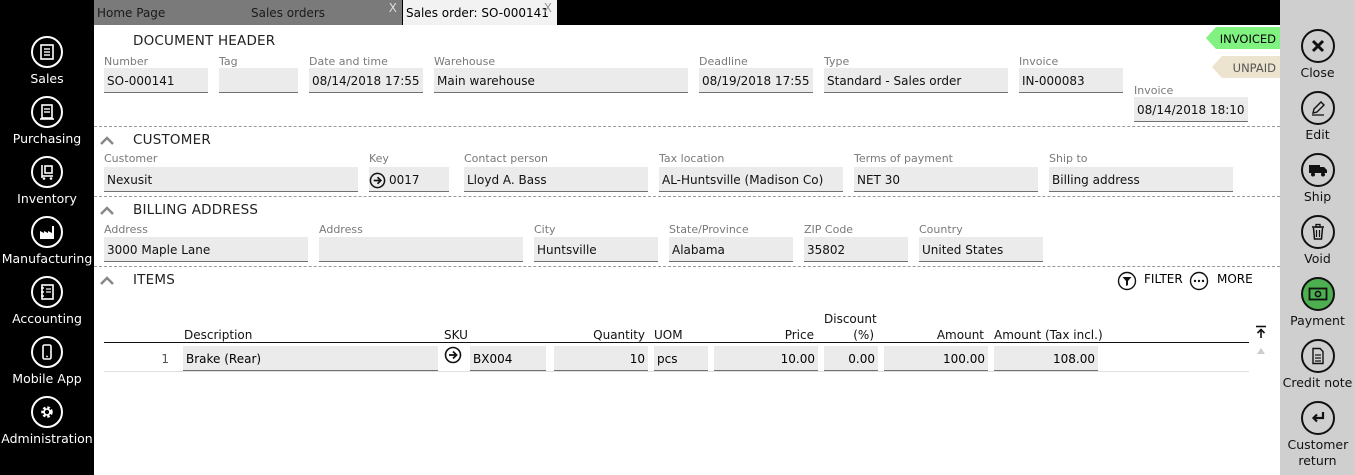  I want to click on terms-of-payment-label: Terms of payment, so click(903, 158).